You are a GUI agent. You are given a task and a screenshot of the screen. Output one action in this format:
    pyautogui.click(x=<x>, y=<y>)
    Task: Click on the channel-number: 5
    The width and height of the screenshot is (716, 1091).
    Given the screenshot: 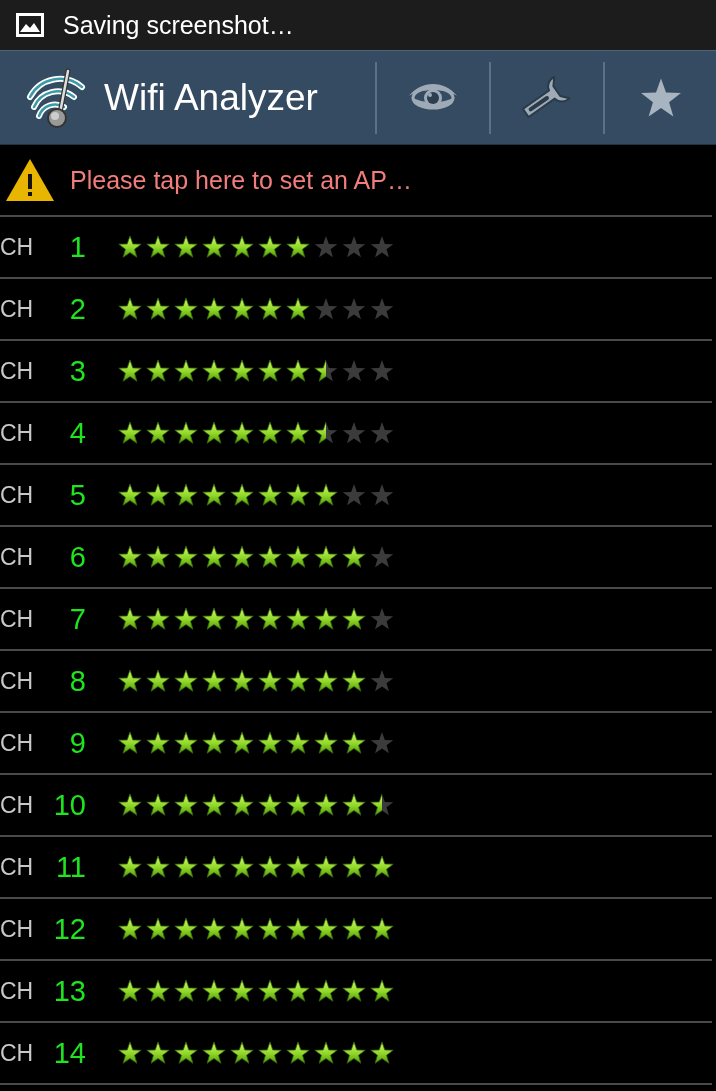 What is the action you would take?
    pyautogui.click(x=77, y=495)
    